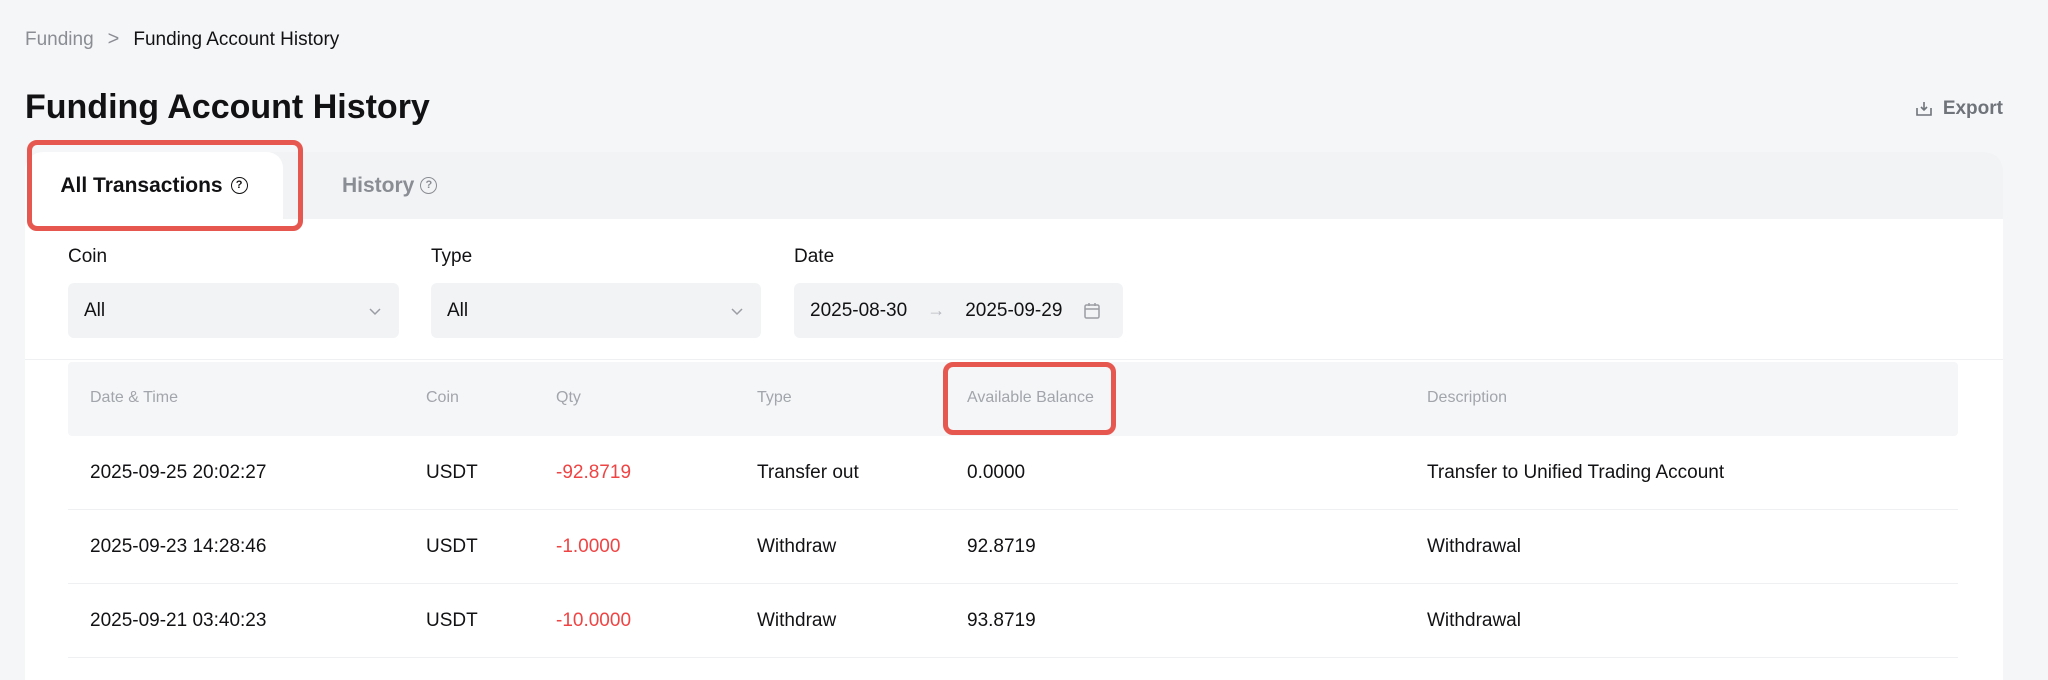 This screenshot has width=2048, height=680. What do you see at coordinates (452, 256) in the screenshot?
I see `type-filter-label: Type` at bounding box center [452, 256].